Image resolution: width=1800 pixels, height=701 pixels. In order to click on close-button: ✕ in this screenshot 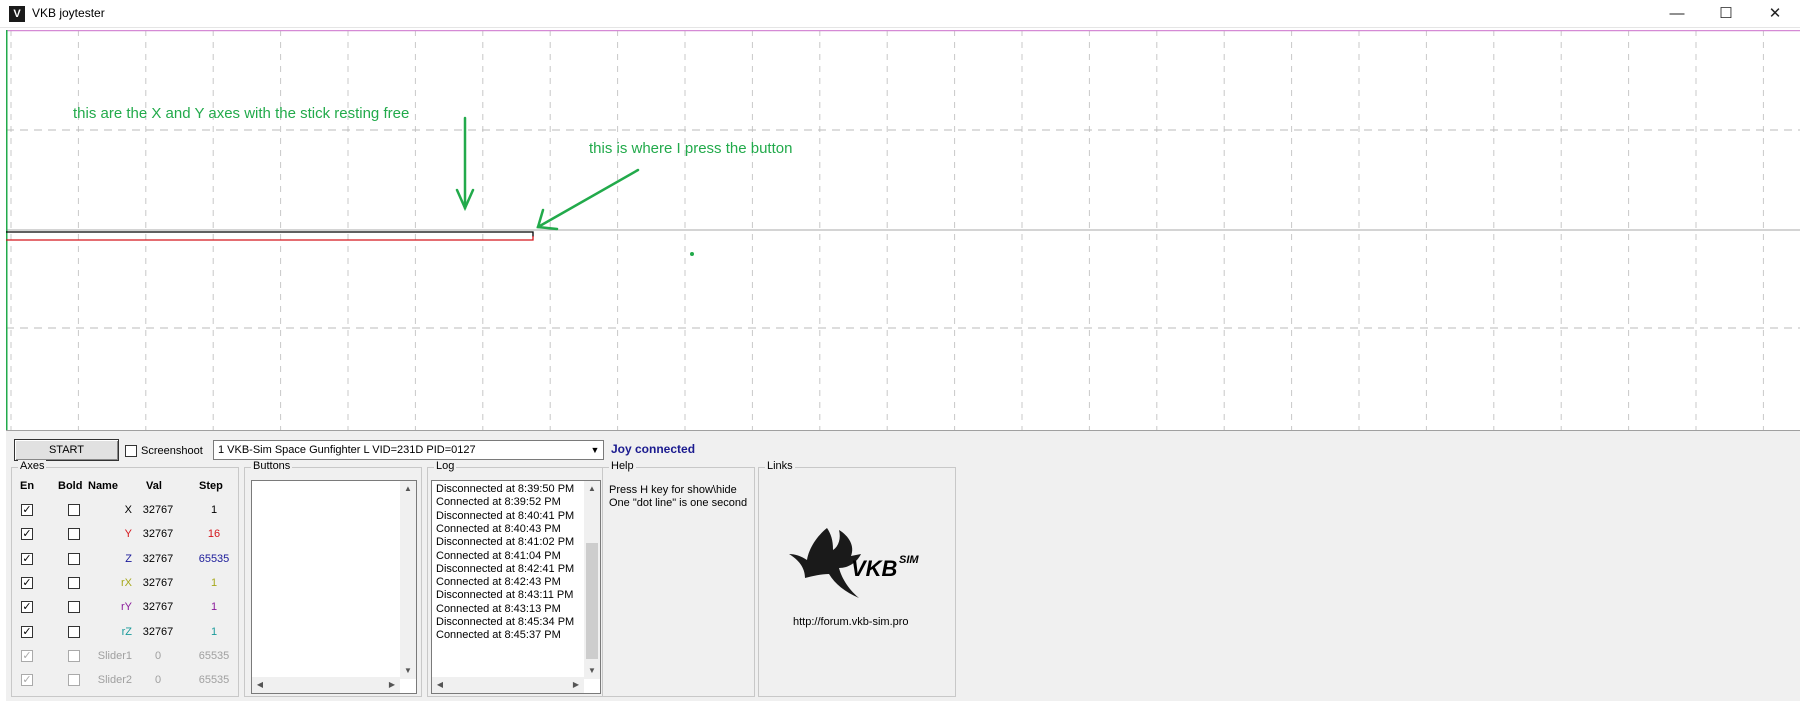, I will do `click(1775, 14)`.